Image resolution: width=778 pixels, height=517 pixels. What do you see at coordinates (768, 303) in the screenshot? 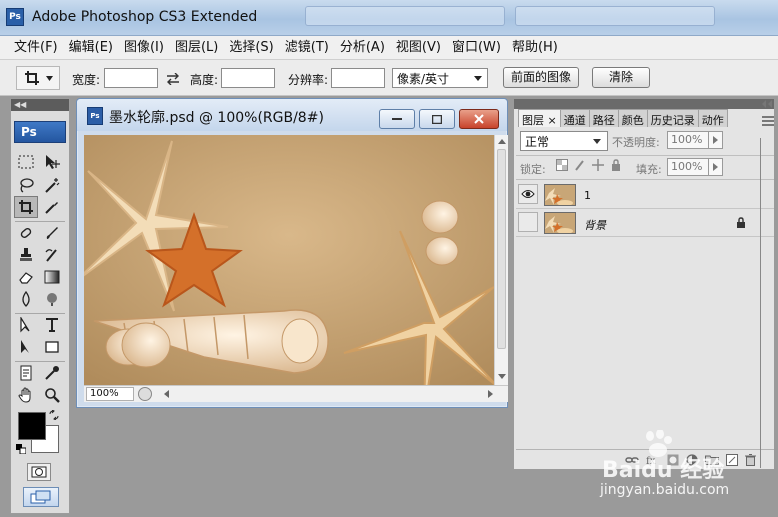
I see `dock-divider` at bounding box center [768, 303].